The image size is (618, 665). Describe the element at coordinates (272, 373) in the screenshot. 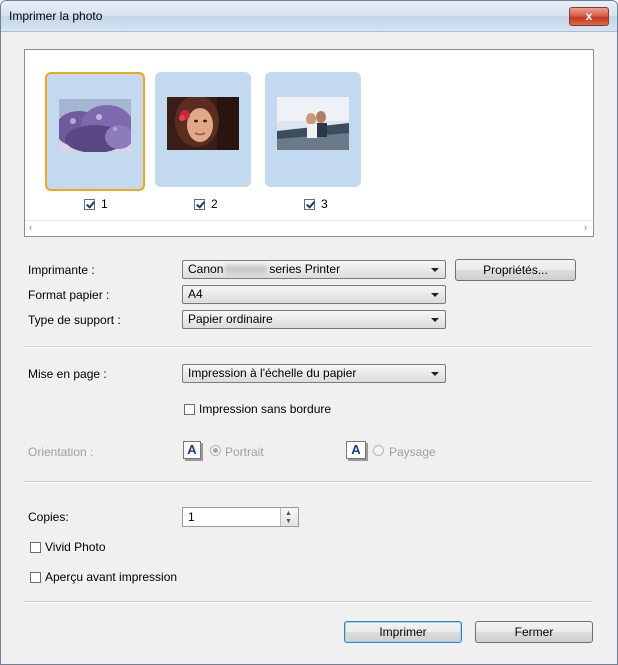

I see `layout-value: Impression à l'échelle du papier` at that location.